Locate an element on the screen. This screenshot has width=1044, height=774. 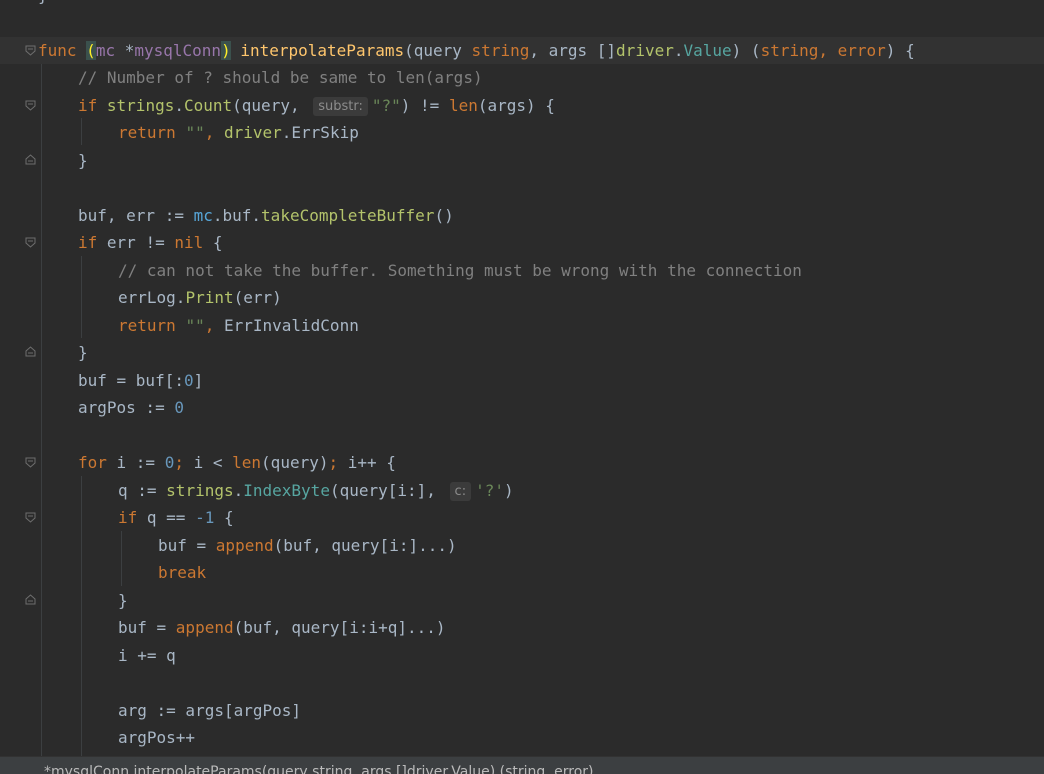
brace-open: { is located at coordinates (213, 242).